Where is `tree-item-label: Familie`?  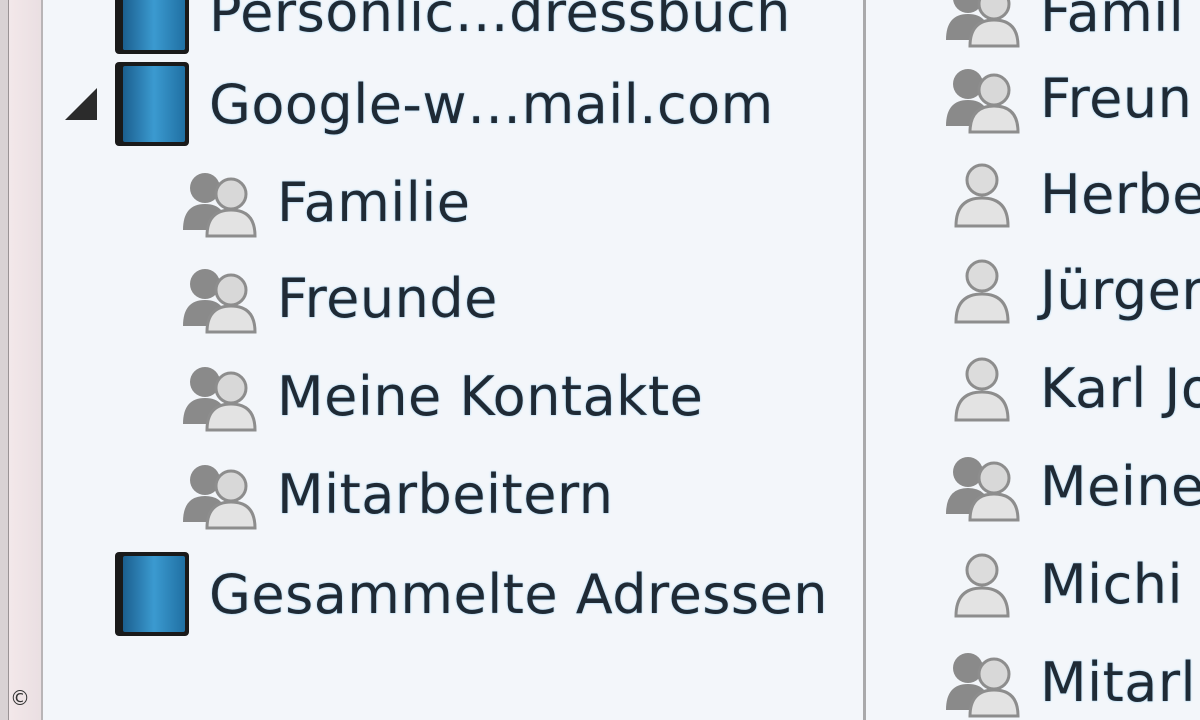 tree-item-label: Familie is located at coordinates (374, 202).